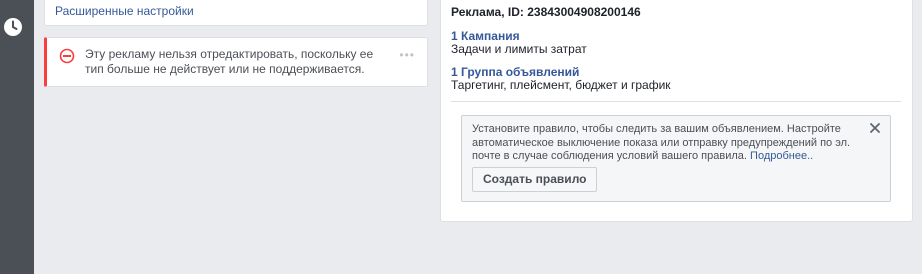 The height and width of the screenshot is (274, 922). What do you see at coordinates (781, 156) in the screenshot?
I see `learn-more-link: Подробнее..` at bounding box center [781, 156].